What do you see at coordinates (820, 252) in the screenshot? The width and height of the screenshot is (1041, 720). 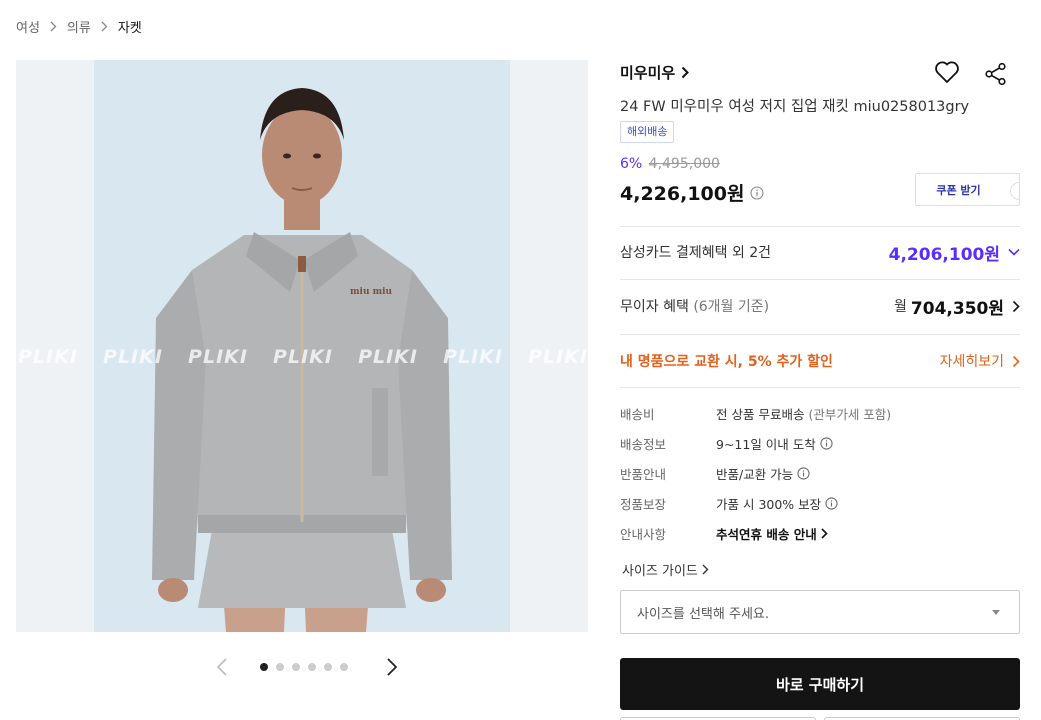 I see `card-benefit-row: 삼성카드 결제혜택 외 2건 4,206,100원` at bounding box center [820, 252].